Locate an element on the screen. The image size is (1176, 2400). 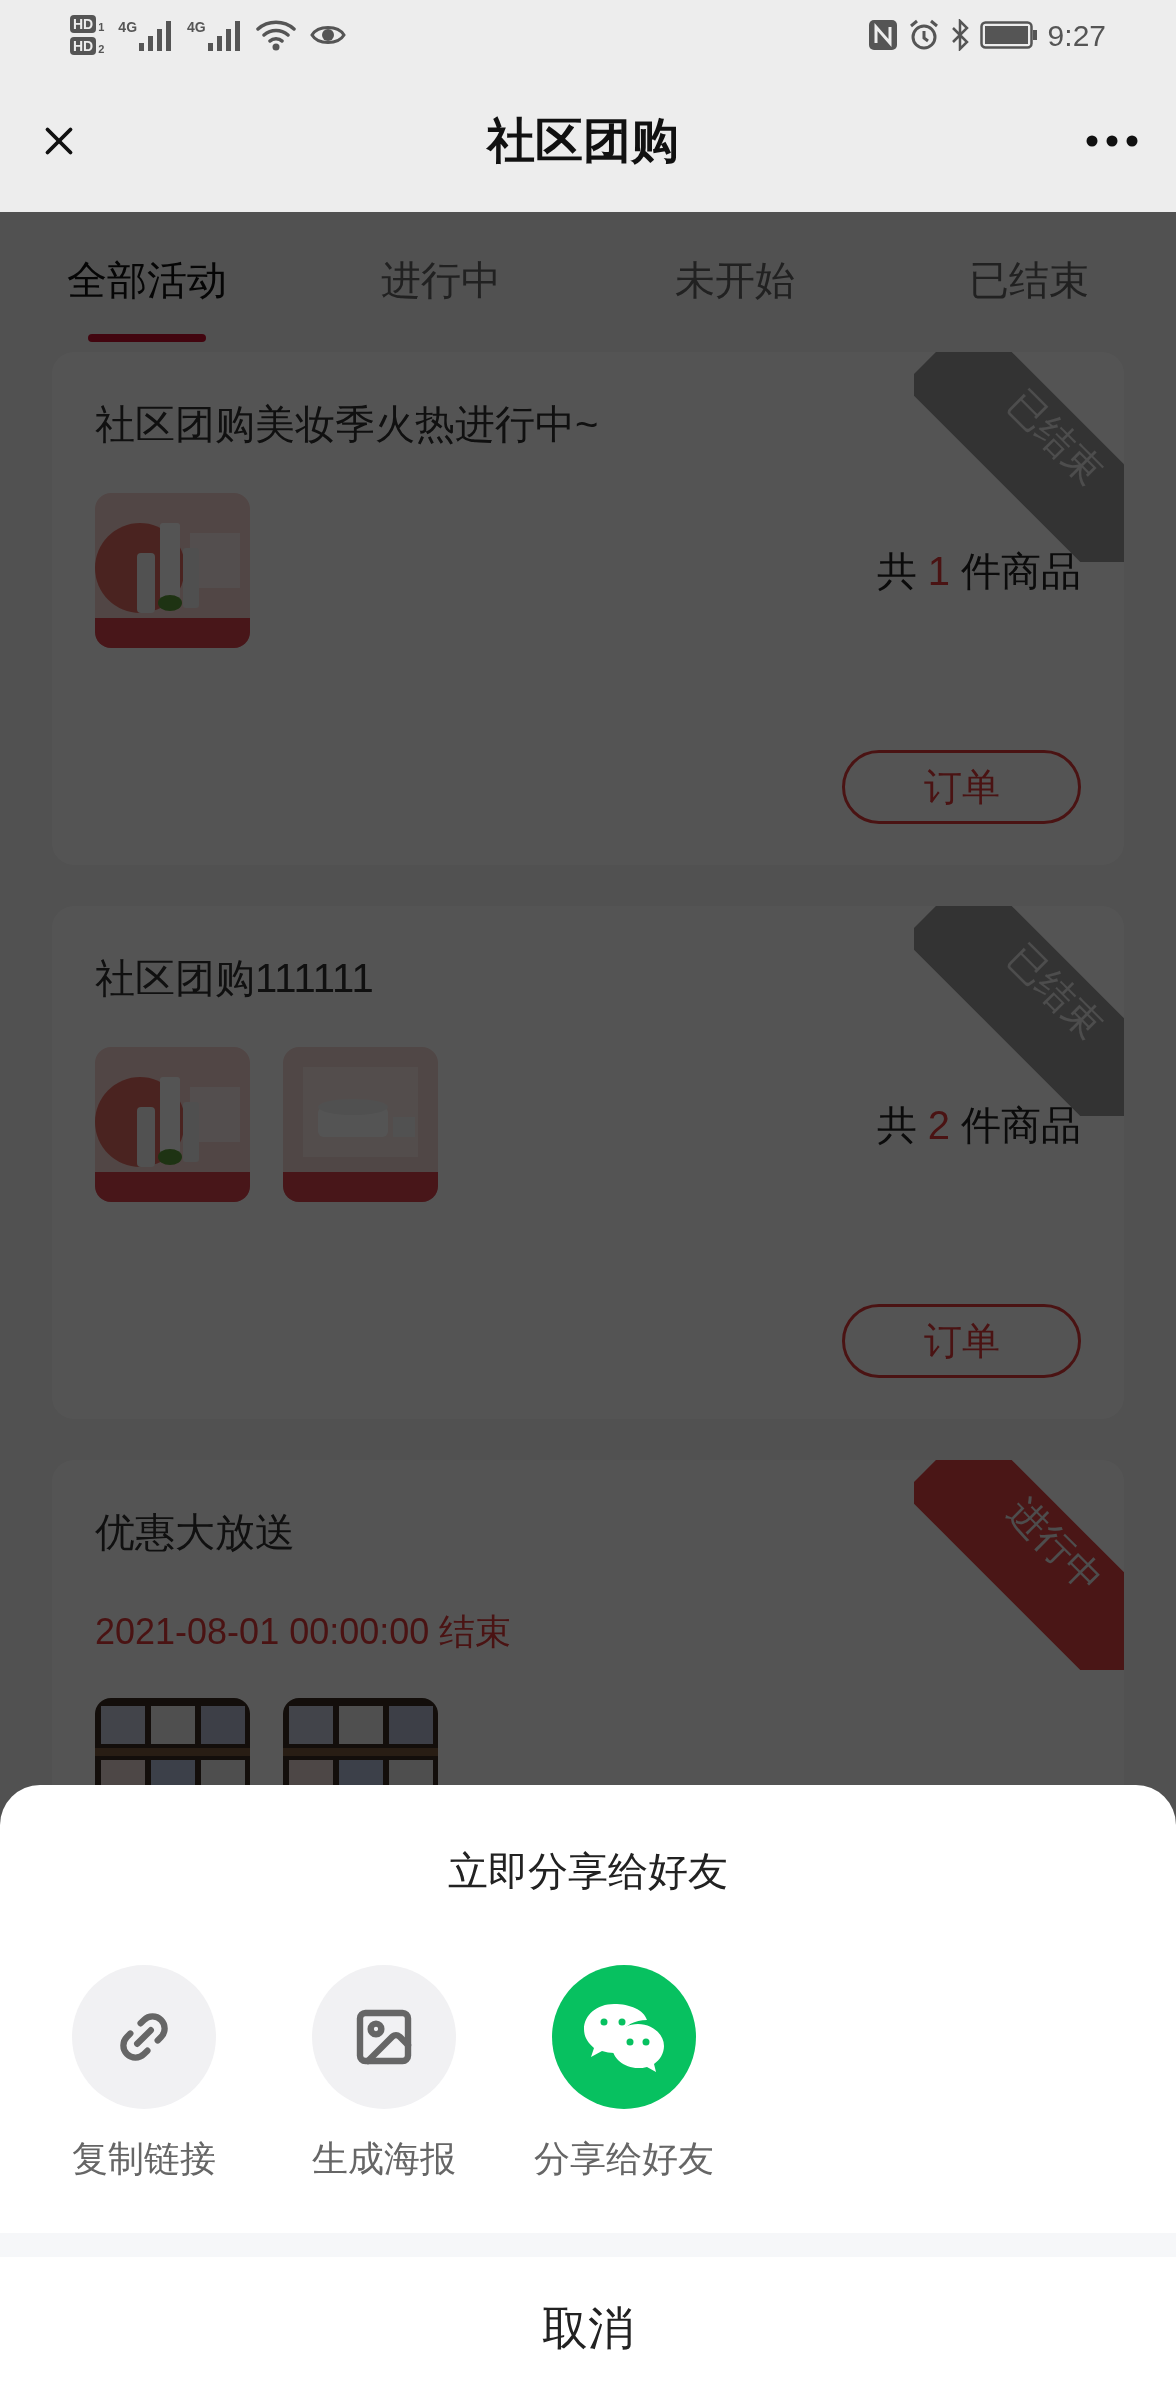
share-option-label: 分享给好友 is located at coordinates (624, 2159).